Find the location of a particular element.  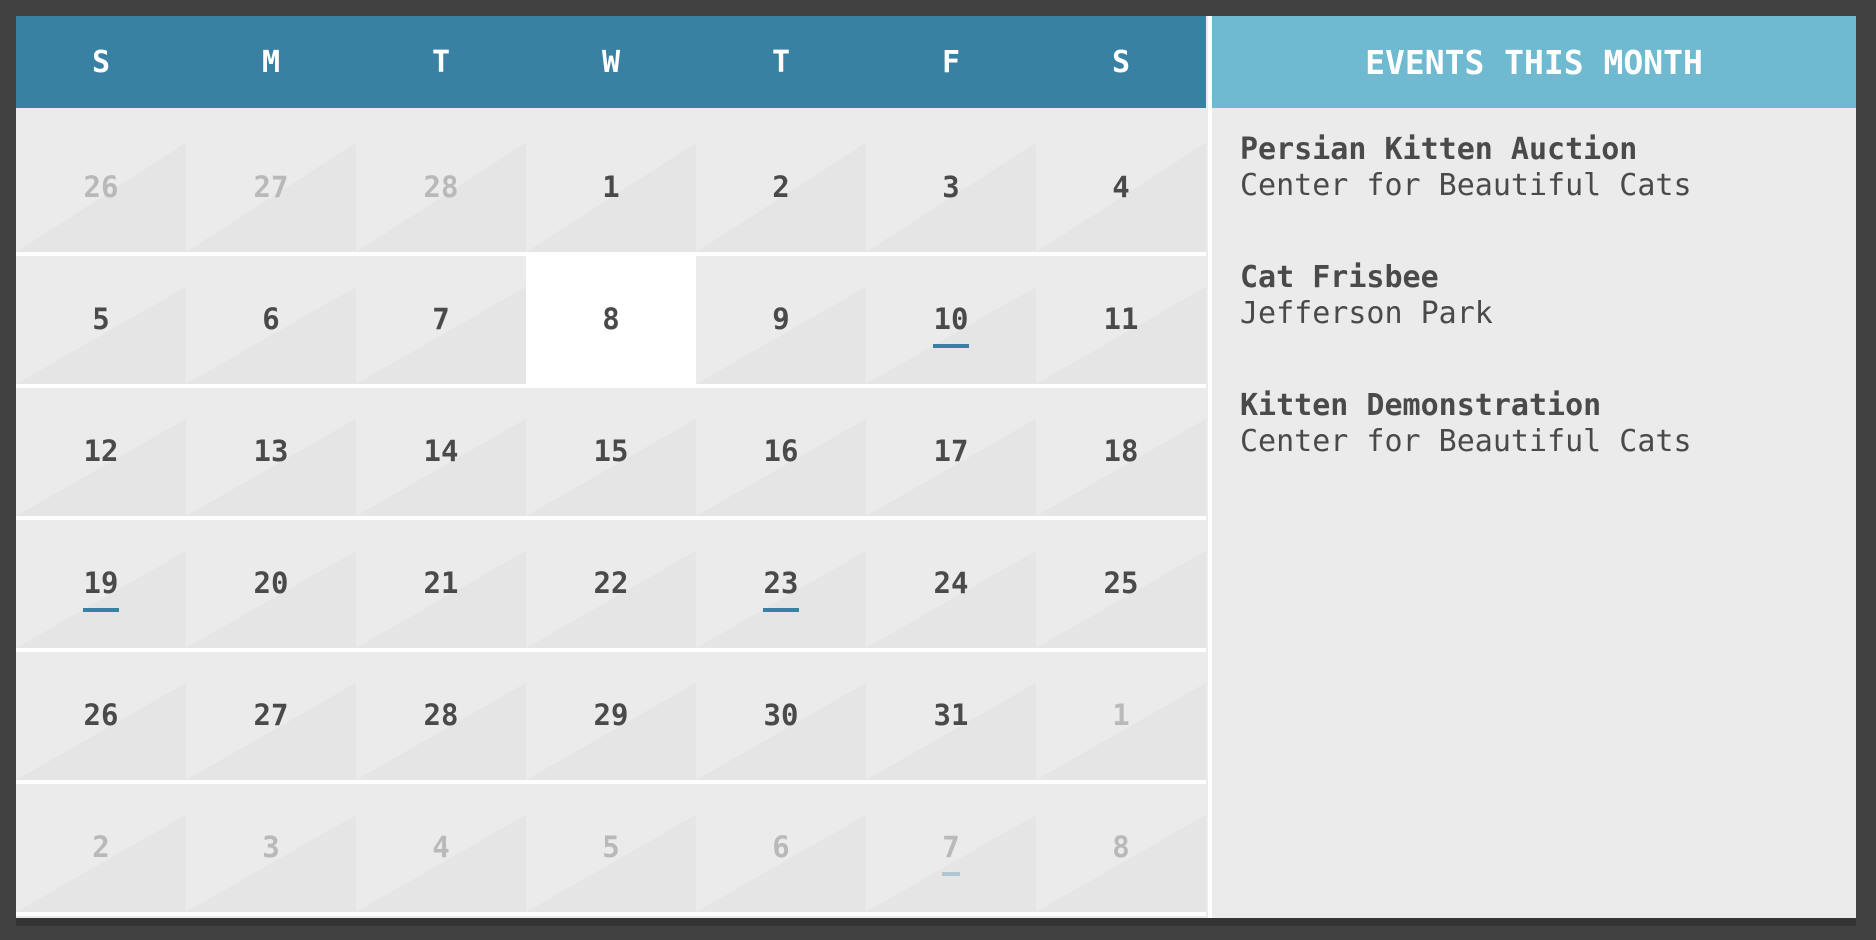

calendar-week-row: 5 6 7 8 9 10 11 is located at coordinates (611, 322).